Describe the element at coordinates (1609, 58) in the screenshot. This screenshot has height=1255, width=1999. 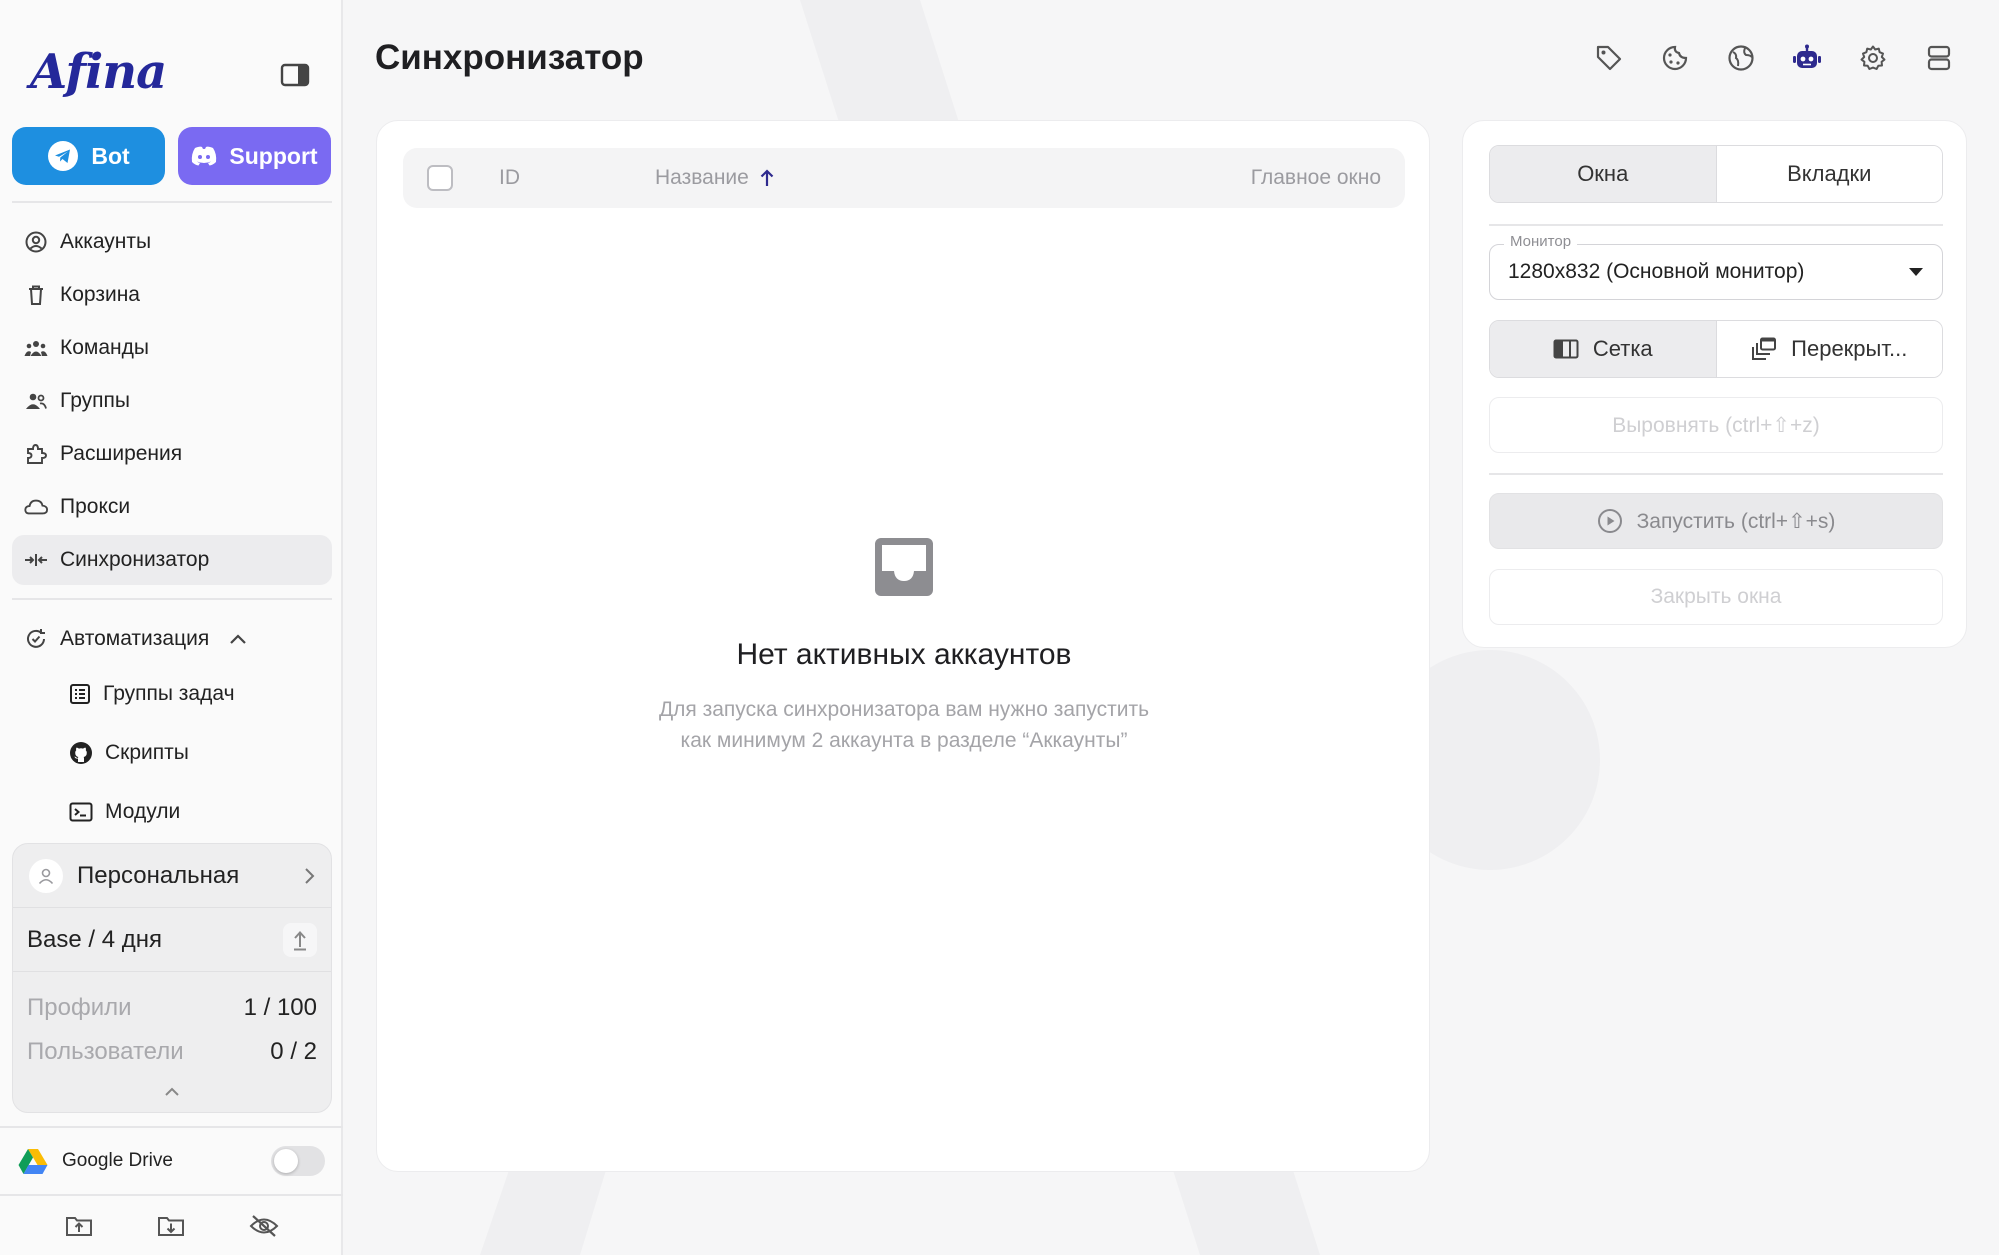
I see `tag-icon` at that location.